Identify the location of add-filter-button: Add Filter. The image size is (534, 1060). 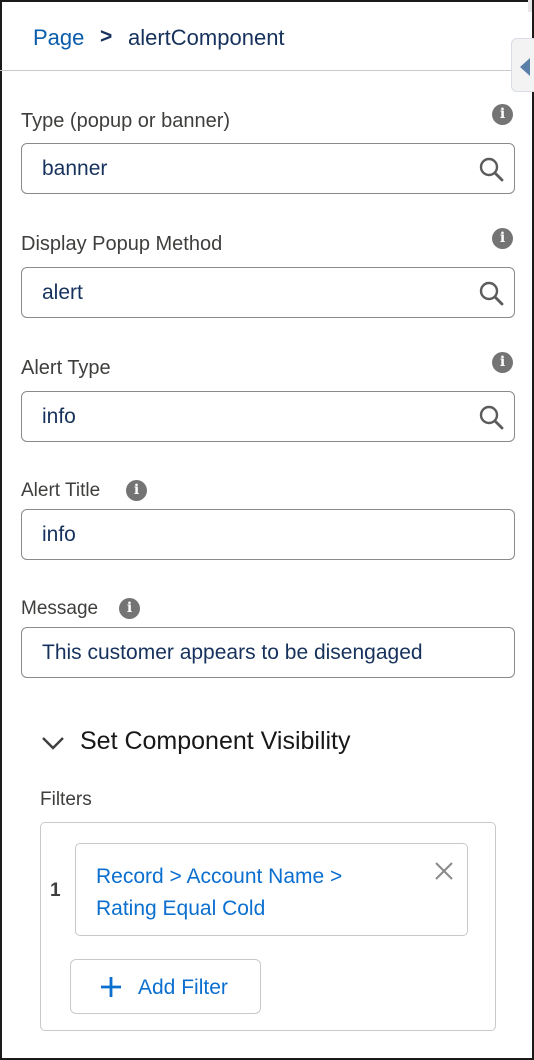
(165, 986).